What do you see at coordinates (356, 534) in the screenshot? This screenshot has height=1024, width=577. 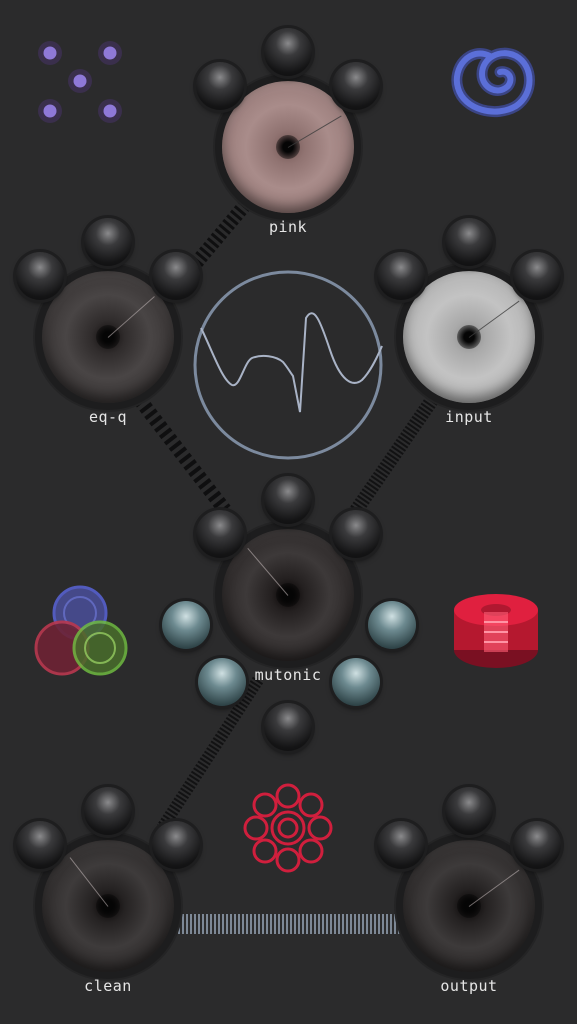 I see `jack-mutonic-right` at bounding box center [356, 534].